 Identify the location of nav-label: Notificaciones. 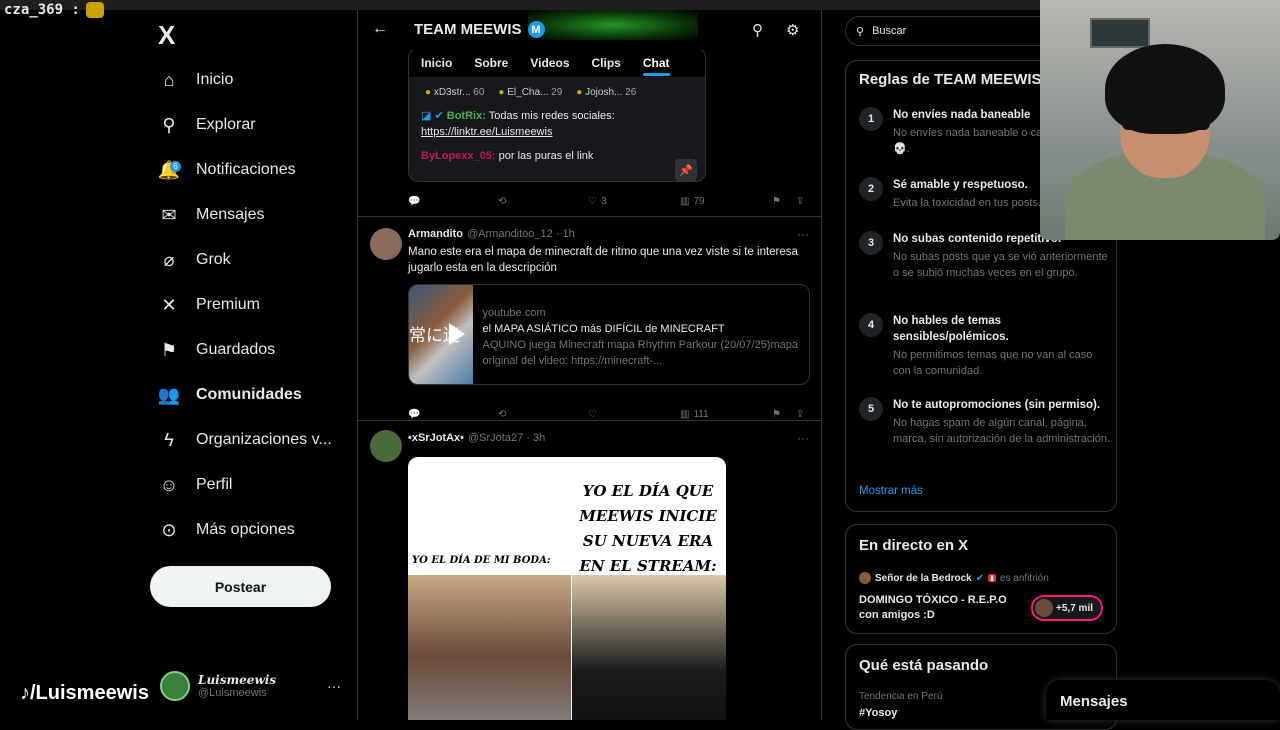
(246, 169).